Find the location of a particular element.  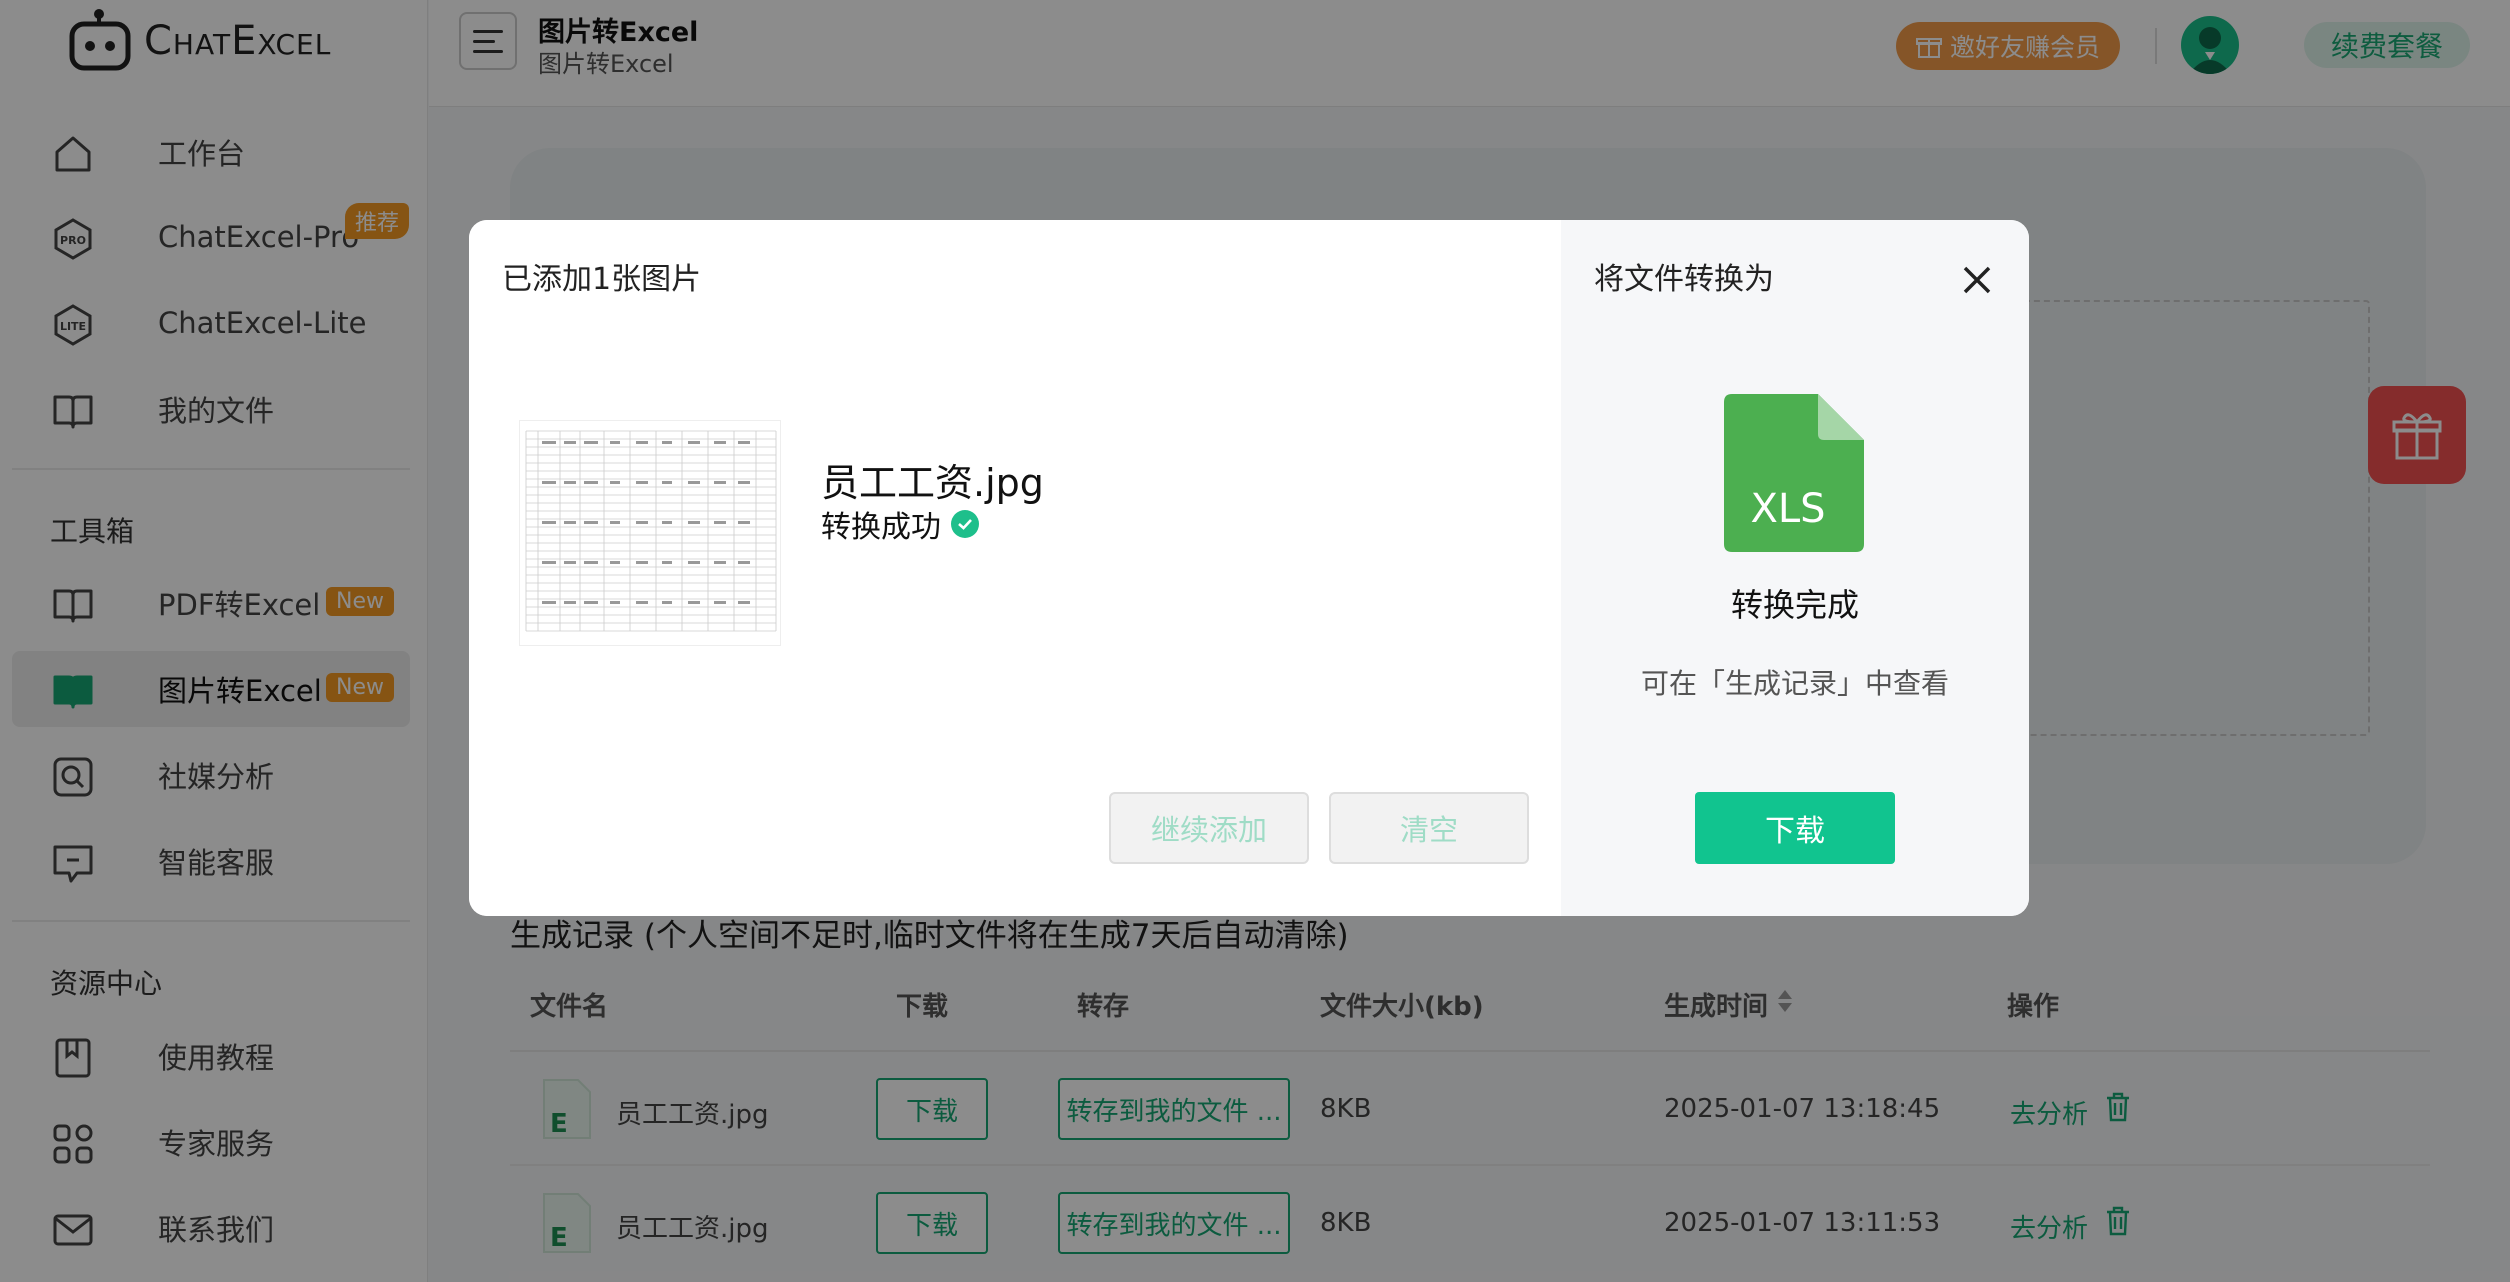

xls-label: XLS is located at coordinates (1787, 509).